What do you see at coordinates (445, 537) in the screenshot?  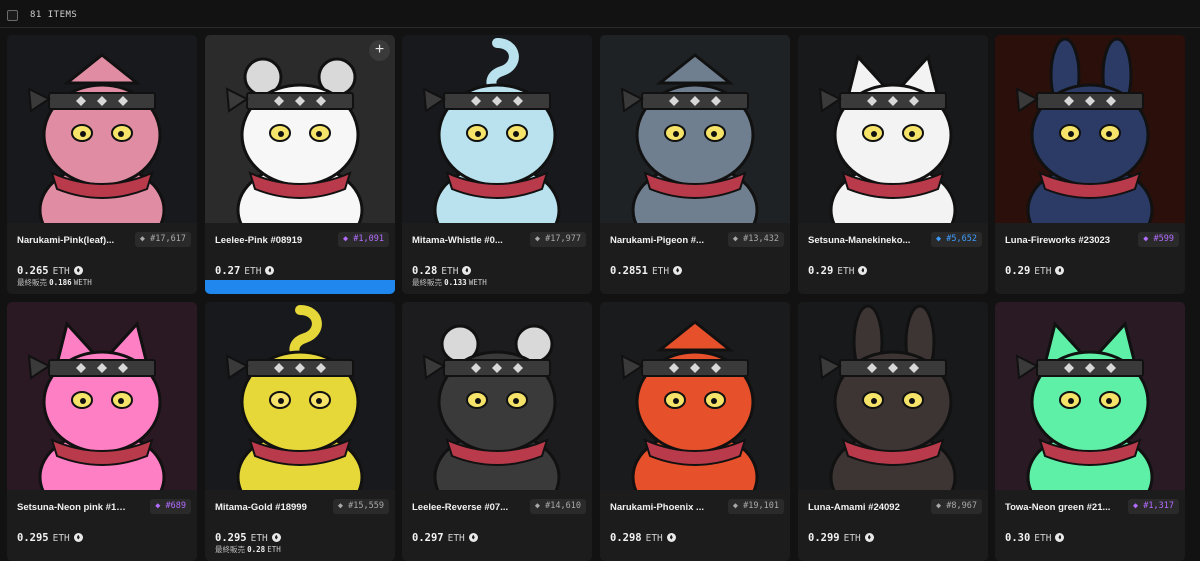 I see `price-row: 0.297 ETH` at bounding box center [445, 537].